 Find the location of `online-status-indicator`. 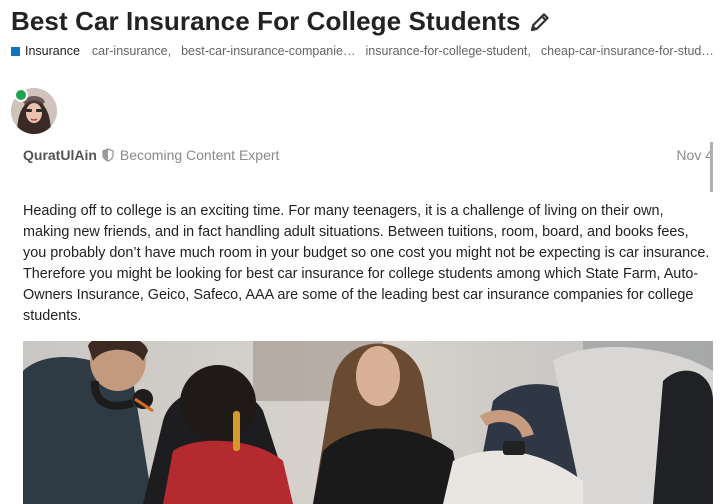

online-status-indicator is located at coordinates (21, 95).